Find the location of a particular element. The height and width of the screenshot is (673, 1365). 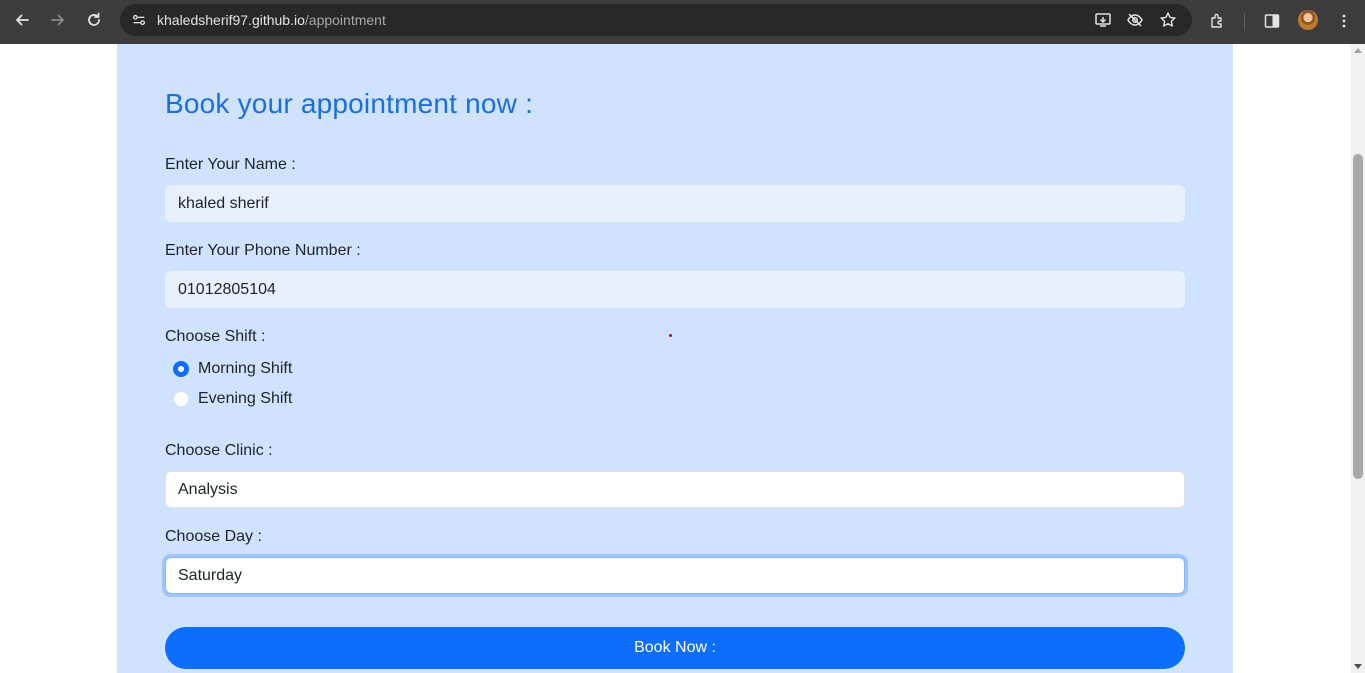

day-select: Saturday is located at coordinates (675, 575).